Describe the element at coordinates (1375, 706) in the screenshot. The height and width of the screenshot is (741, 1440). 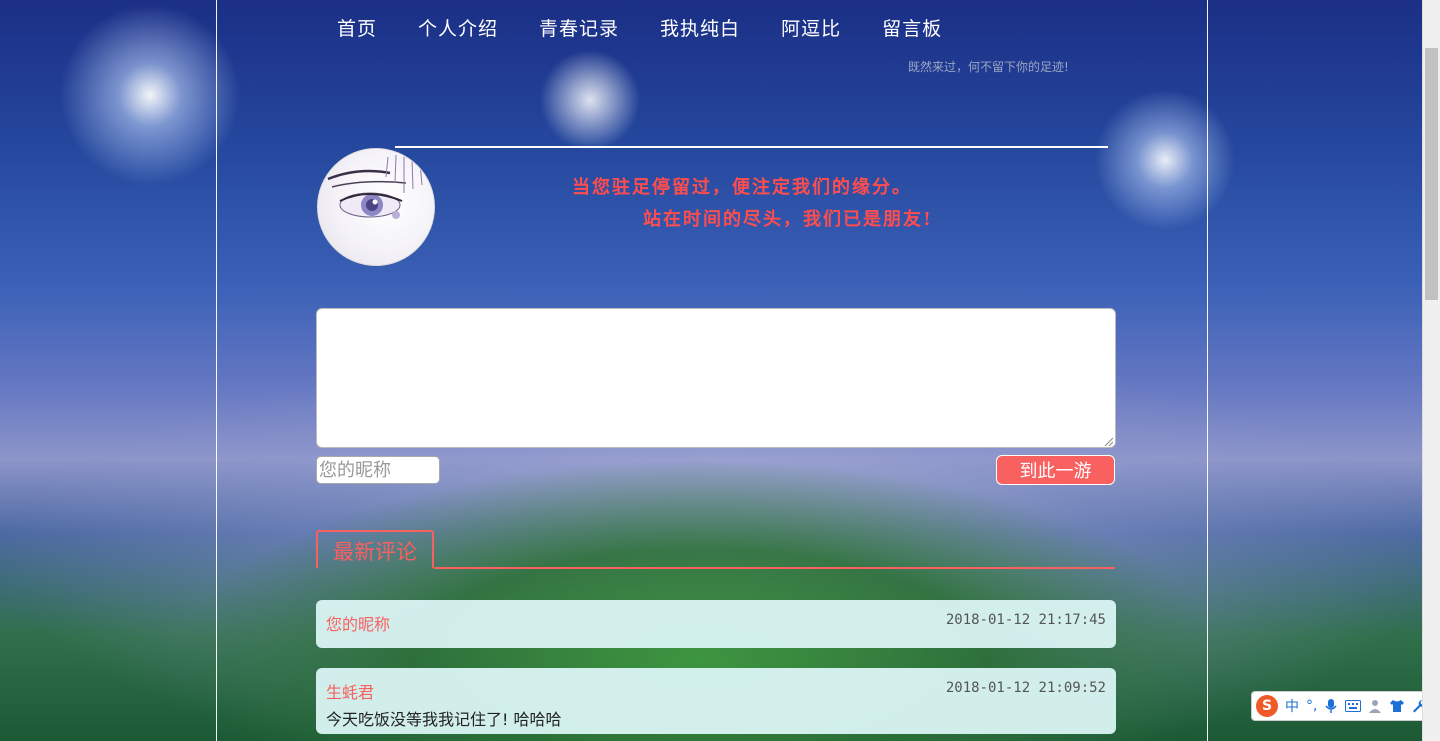
I see `user-icon` at that location.